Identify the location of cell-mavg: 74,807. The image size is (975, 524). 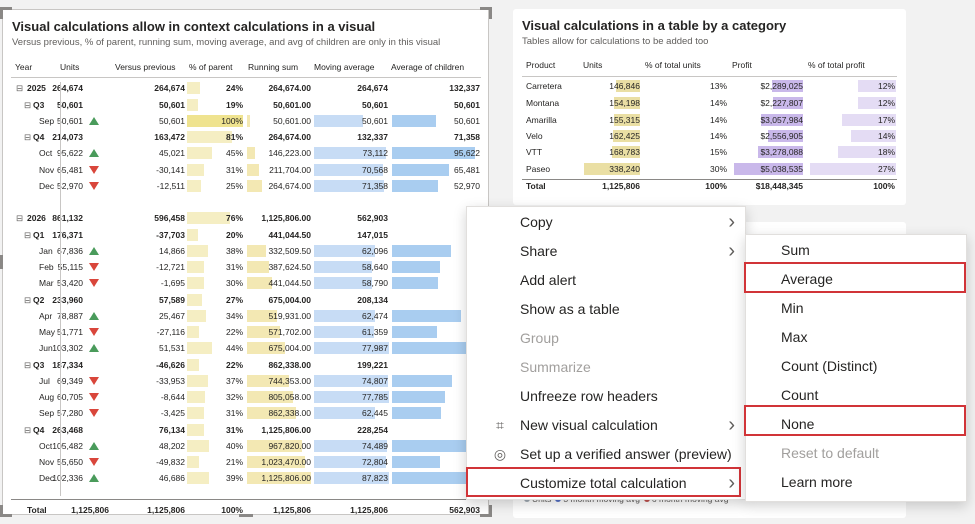
(348, 381).